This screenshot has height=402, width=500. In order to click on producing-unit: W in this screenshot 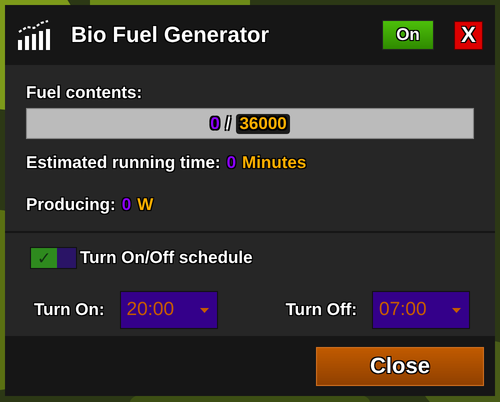, I will do `click(145, 205)`.